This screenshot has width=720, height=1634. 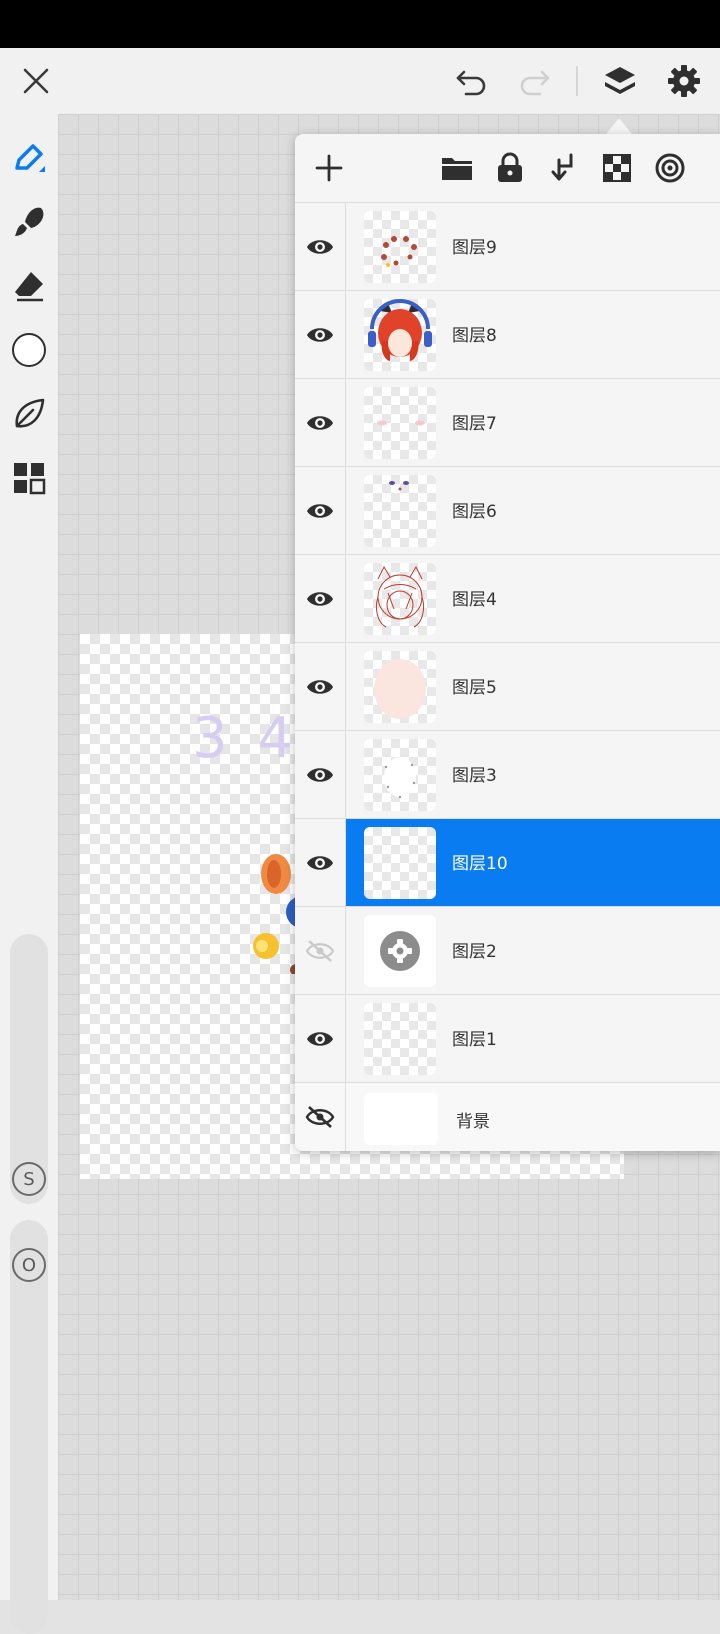 I want to click on layer-body: 图层10, so click(x=533, y=863).